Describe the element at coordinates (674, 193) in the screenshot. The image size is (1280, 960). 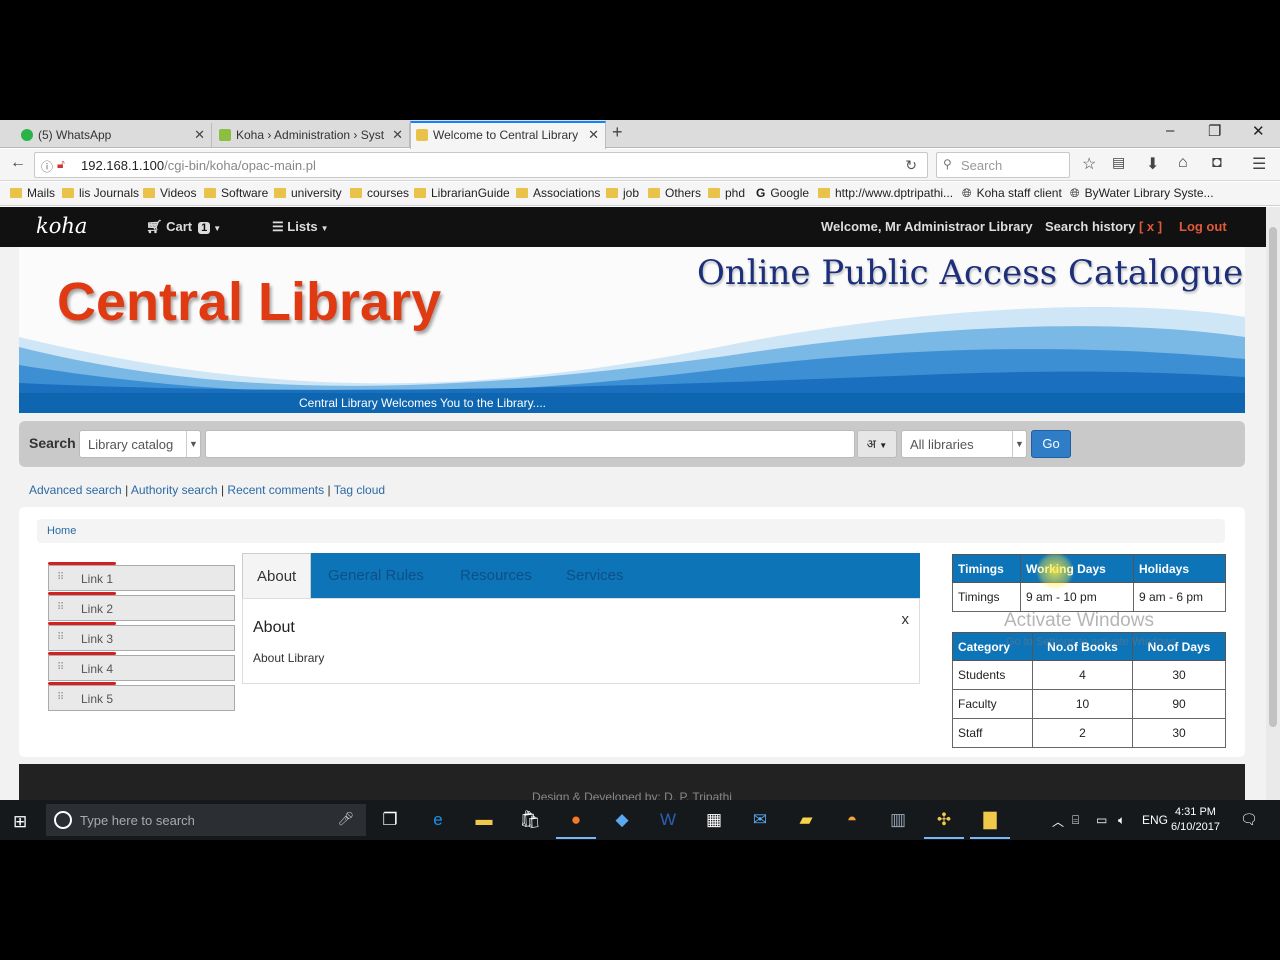
I see `bookmark-folder: Others` at that location.